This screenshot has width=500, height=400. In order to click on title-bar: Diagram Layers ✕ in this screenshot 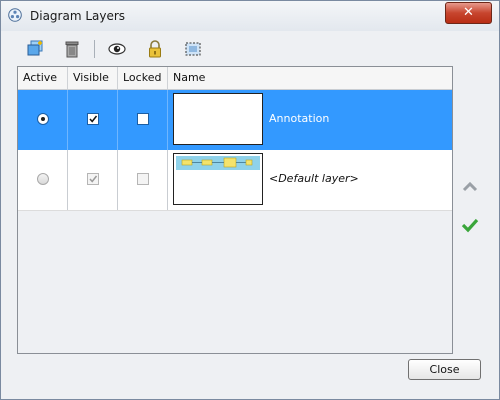, I will do `click(250, 16)`.